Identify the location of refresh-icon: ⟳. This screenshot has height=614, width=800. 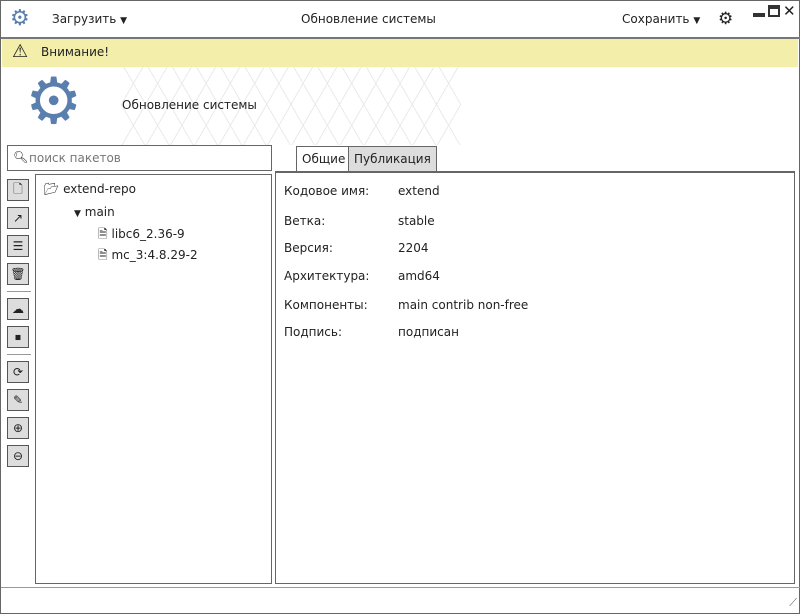
(18, 372).